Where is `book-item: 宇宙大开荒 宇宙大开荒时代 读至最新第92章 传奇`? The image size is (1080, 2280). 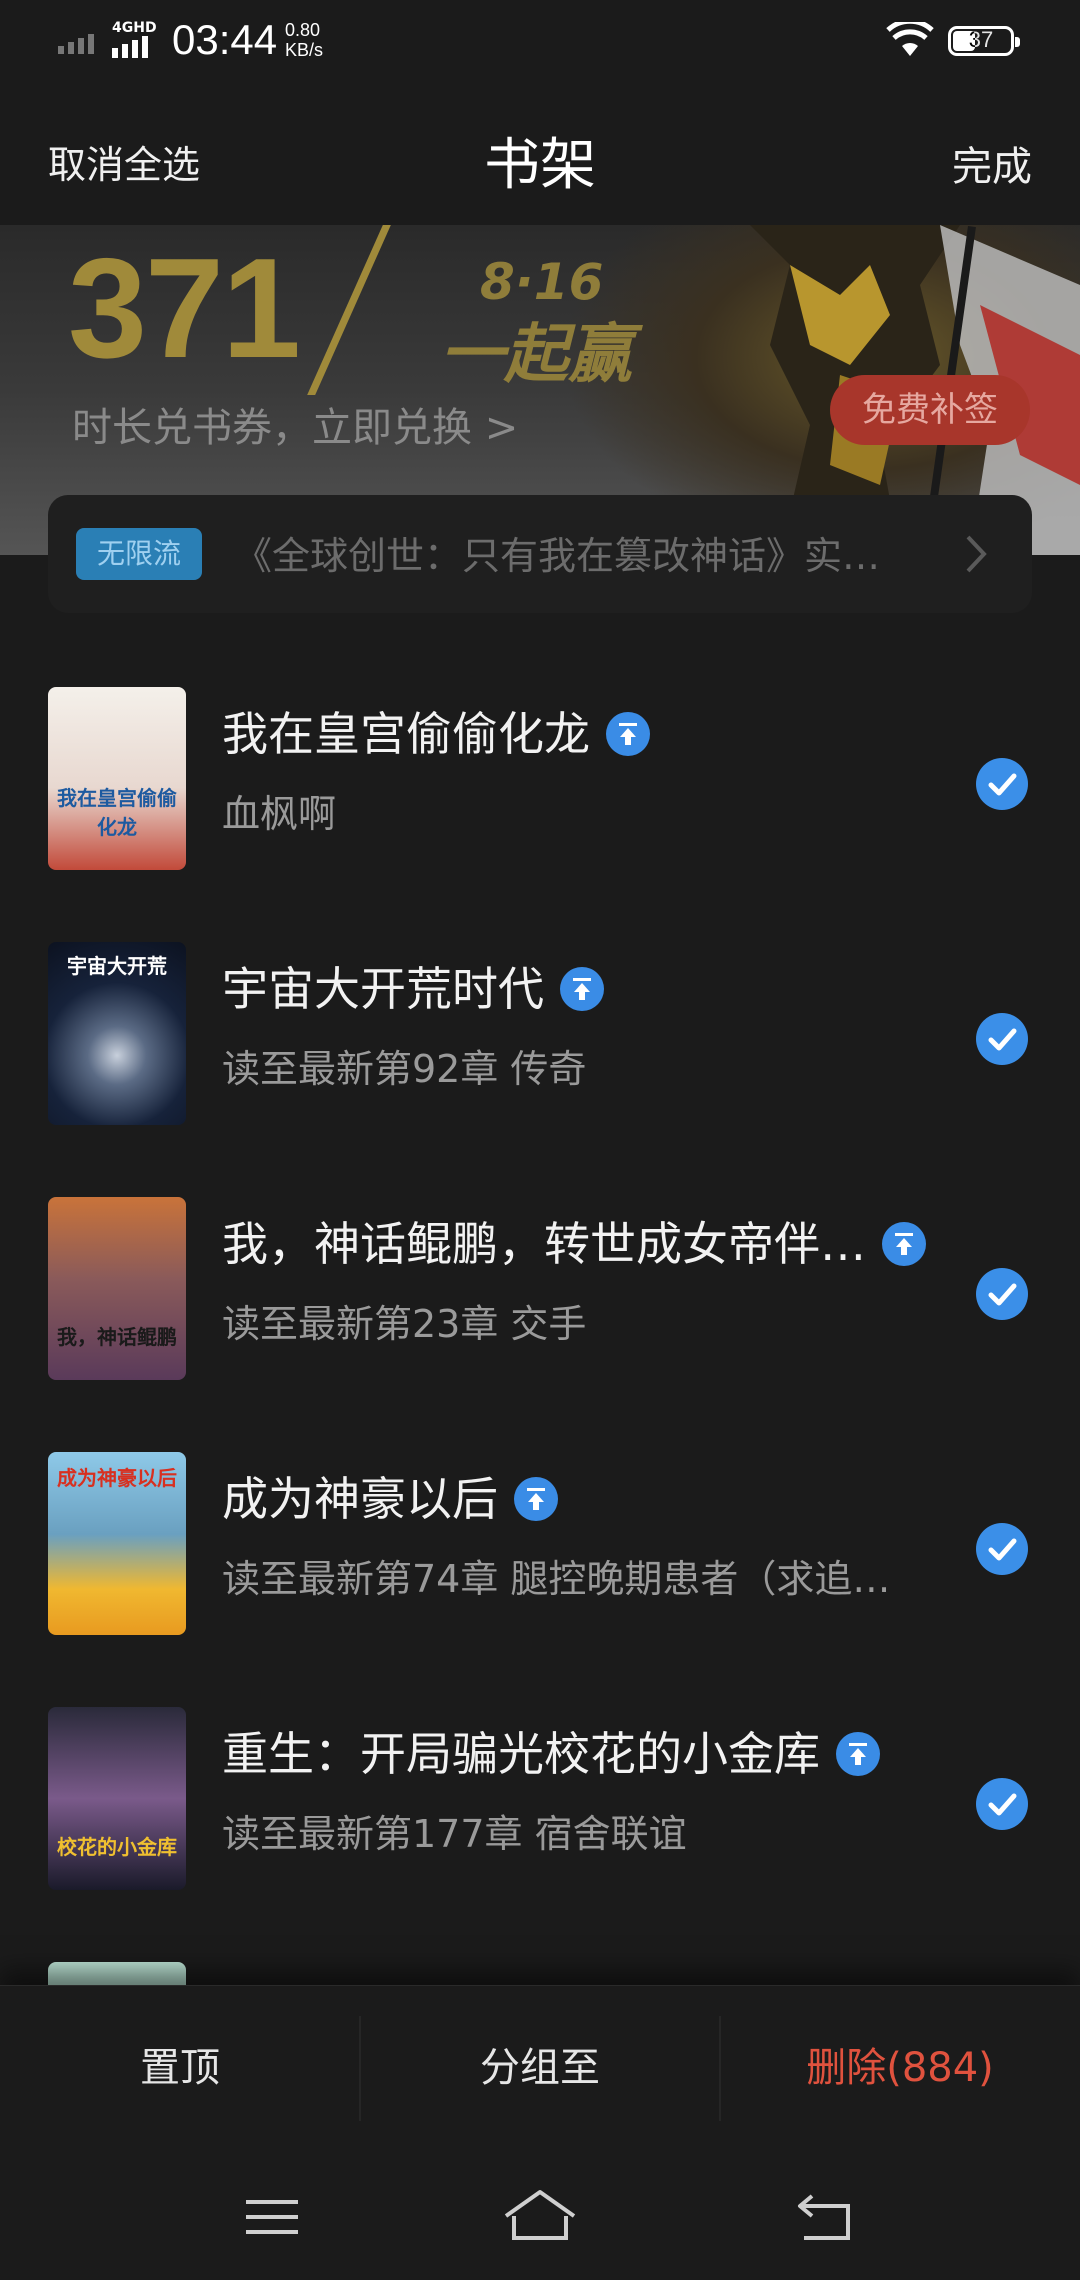 book-item: 宇宙大开荒 宇宙大开荒时代 读至最新第92章 传奇 is located at coordinates (540, 1042).